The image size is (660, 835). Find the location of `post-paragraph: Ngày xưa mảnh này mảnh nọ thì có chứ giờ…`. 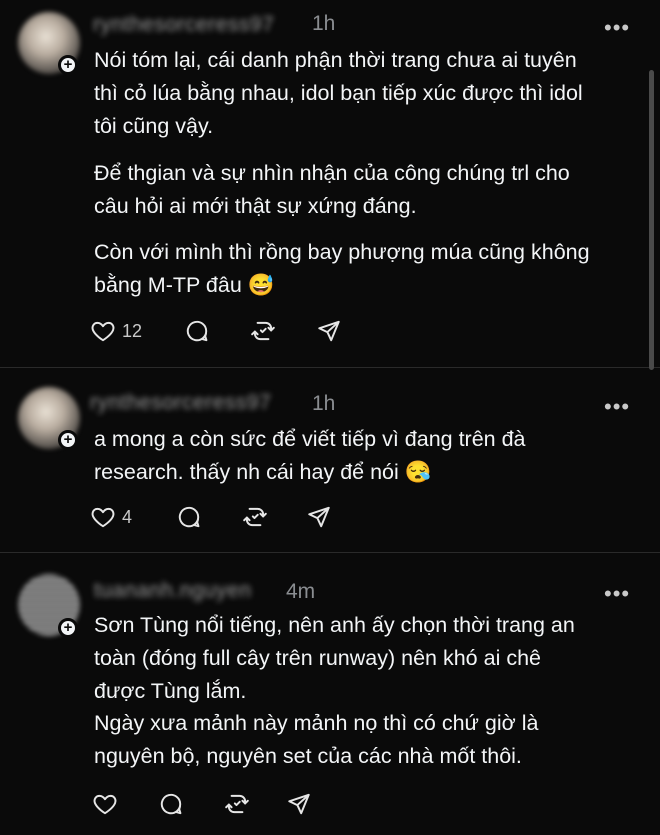

post-paragraph: Ngày xưa mảnh này mảnh nọ thì có chứ giờ… is located at coordinates (316, 739).